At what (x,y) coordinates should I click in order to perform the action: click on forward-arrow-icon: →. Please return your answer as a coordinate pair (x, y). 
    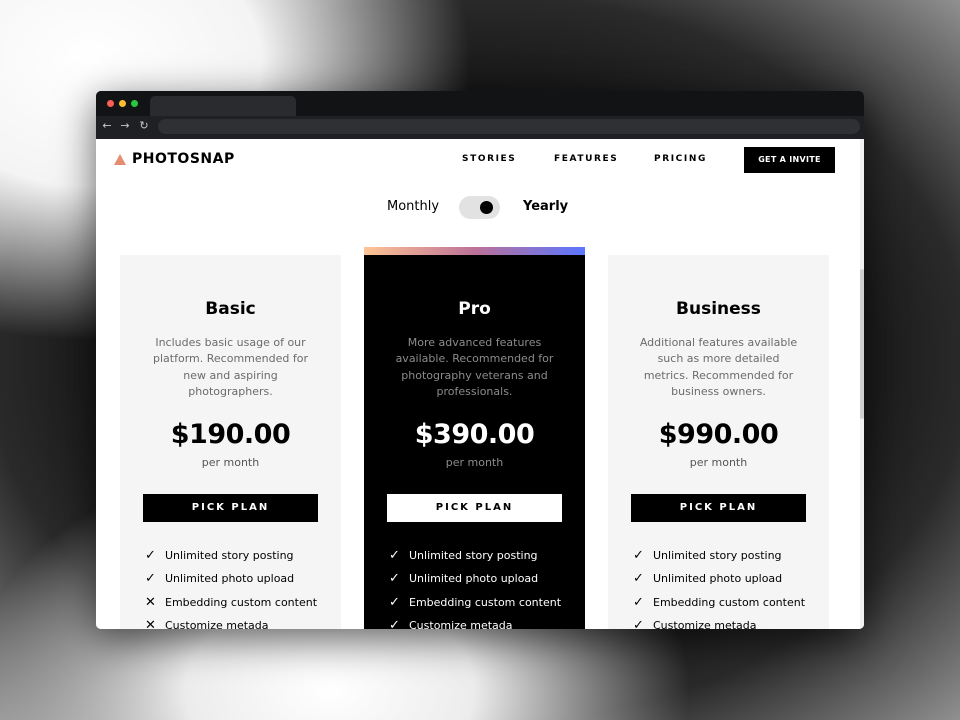
    Looking at the image, I should click on (125, 126).